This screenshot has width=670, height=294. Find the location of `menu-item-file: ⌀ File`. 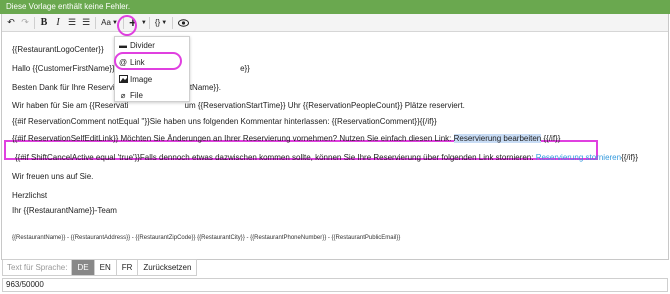

menu-item-file: ⌀ File is located at coordinates (153, 95).